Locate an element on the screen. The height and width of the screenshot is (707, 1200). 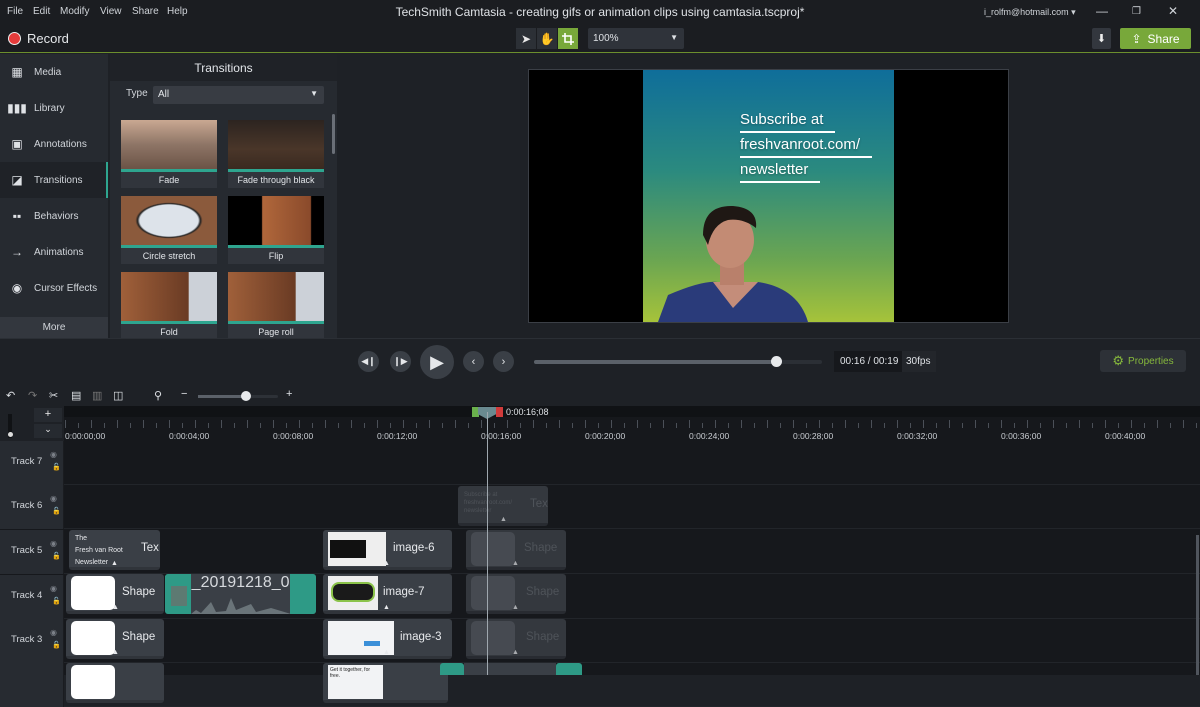
add-track-button: + is located at coordinates (48, 415).